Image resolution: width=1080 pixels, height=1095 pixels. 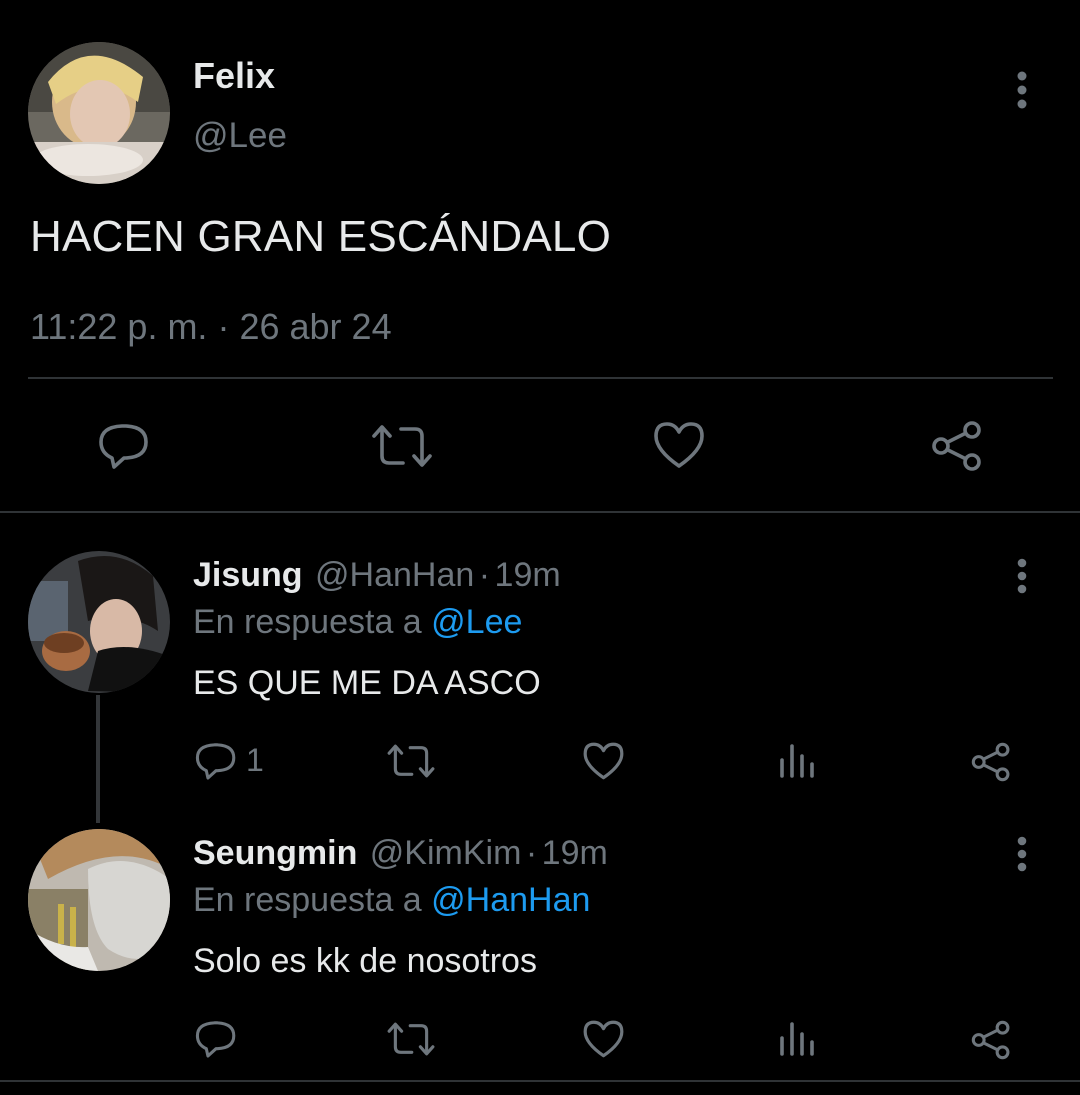 What do you see at coordinates (119, 326) in the screenshot?
I see `tweet-time: 11:22 p. m.` at bounding box center [119, 326].